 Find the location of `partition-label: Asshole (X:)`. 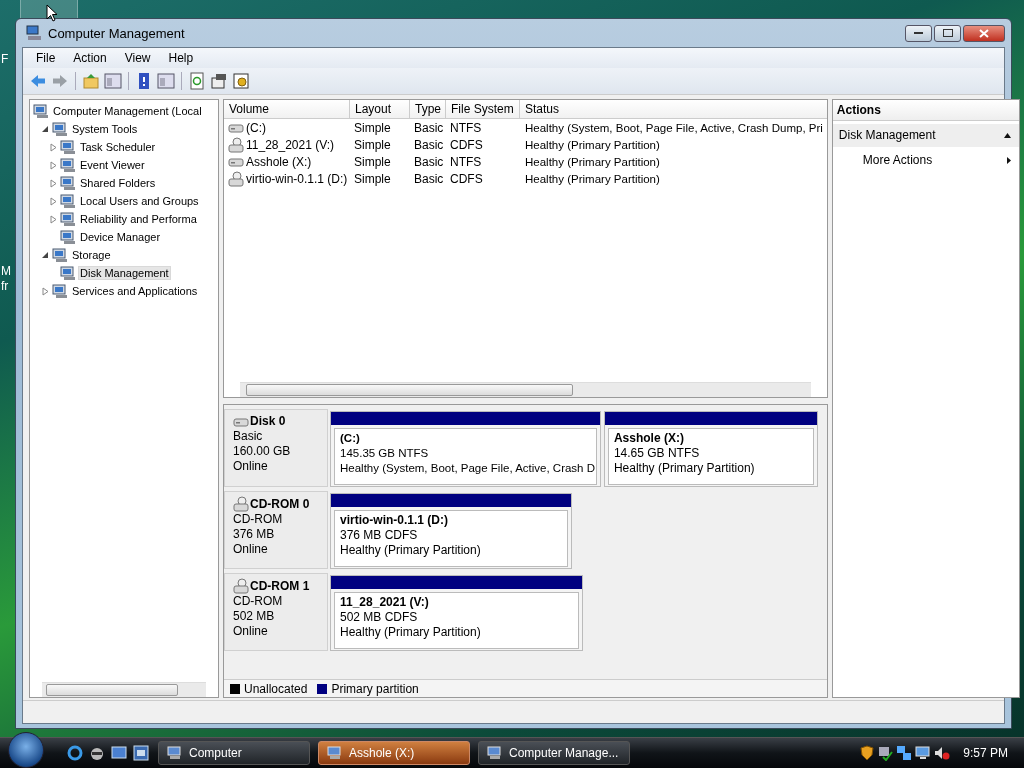

partition-label: Asshole (X:) is located at coordinates (649, 438).